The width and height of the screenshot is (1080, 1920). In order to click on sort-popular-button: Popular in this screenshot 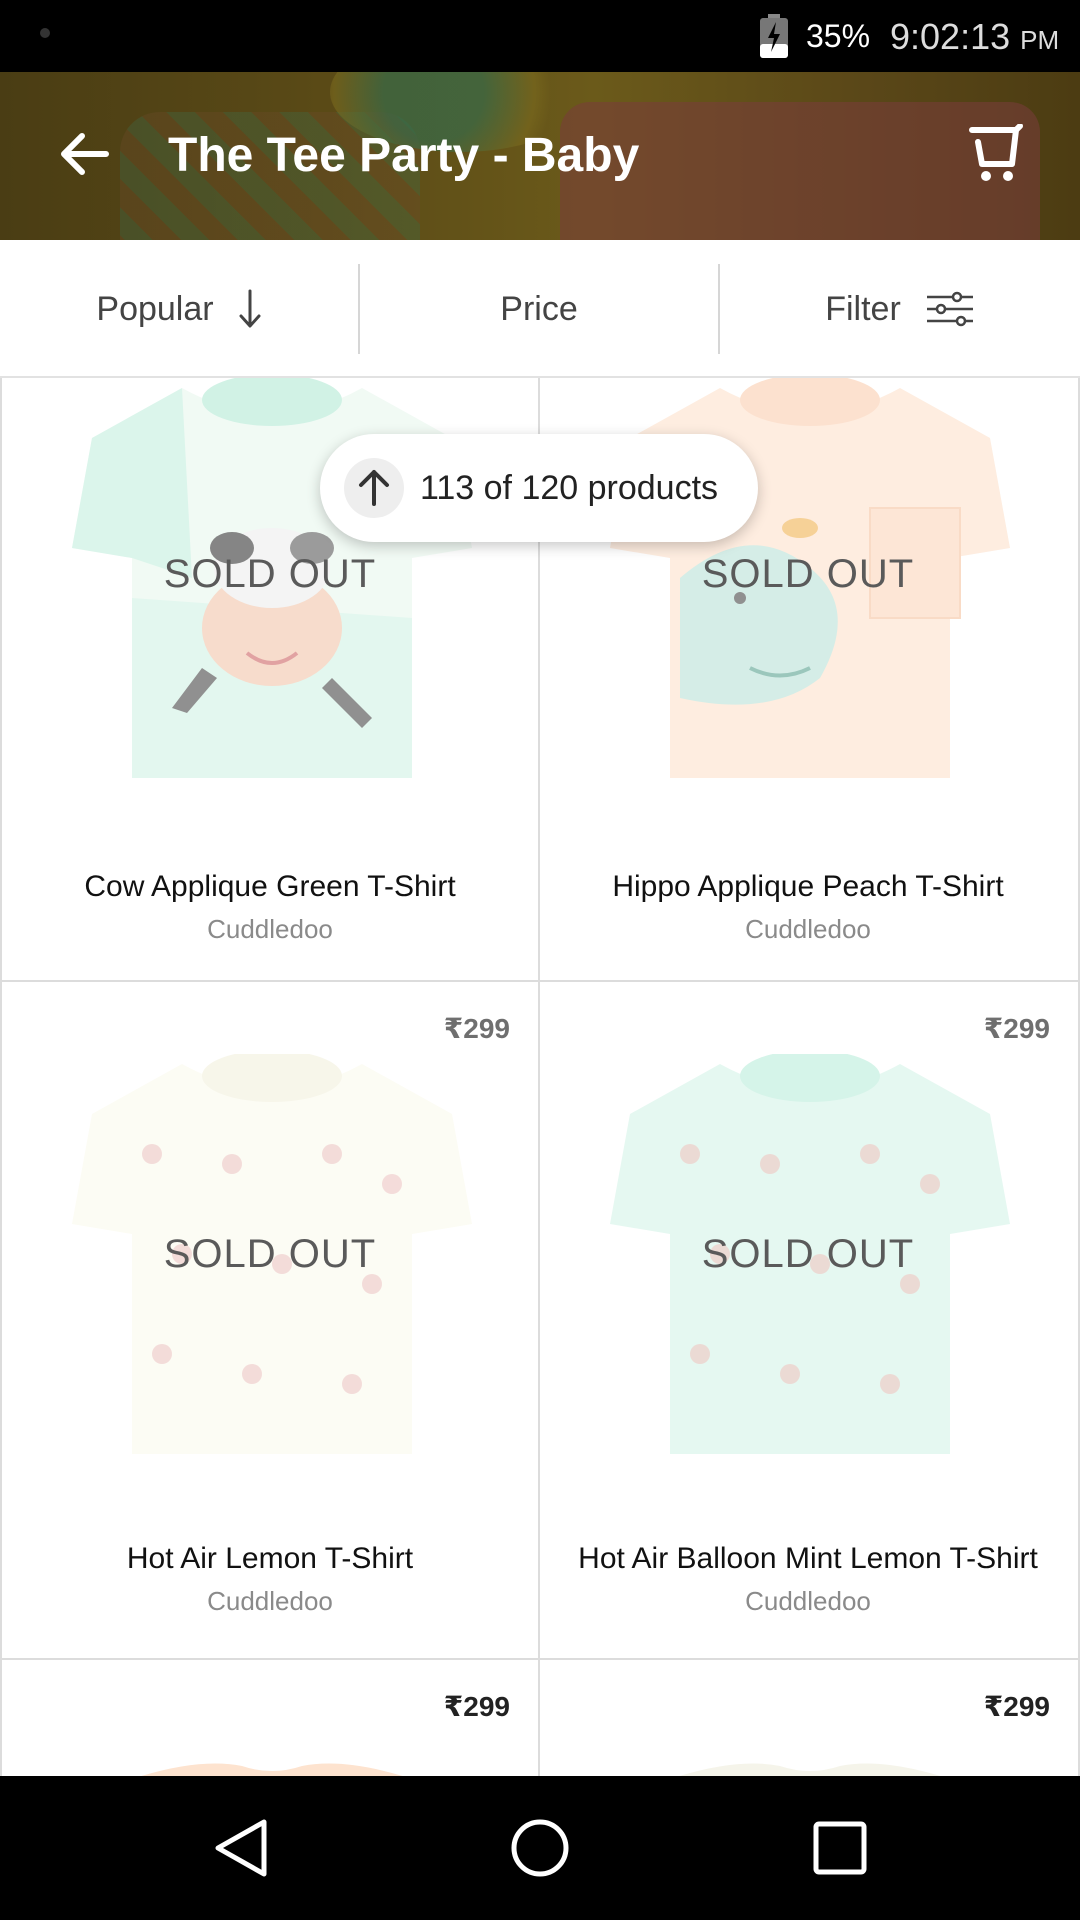, I will do `click(179, 309)`.